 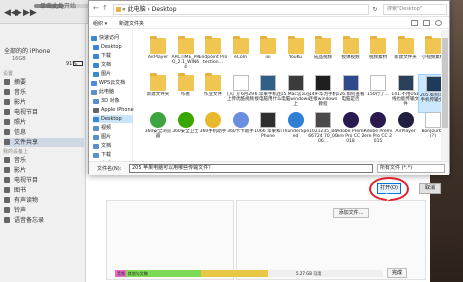 I want to click on file-item: ThunderSpeed, so click(x=296, y=130).